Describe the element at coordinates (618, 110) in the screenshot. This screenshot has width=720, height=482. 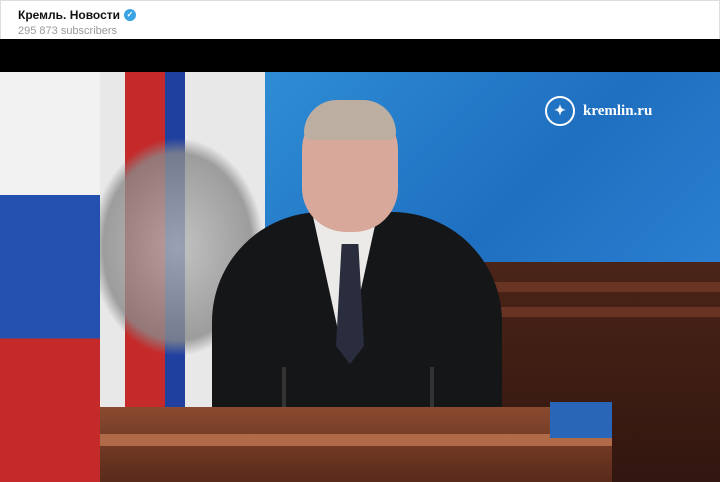
I see `watermark-text: kremlin.ru` at that location.